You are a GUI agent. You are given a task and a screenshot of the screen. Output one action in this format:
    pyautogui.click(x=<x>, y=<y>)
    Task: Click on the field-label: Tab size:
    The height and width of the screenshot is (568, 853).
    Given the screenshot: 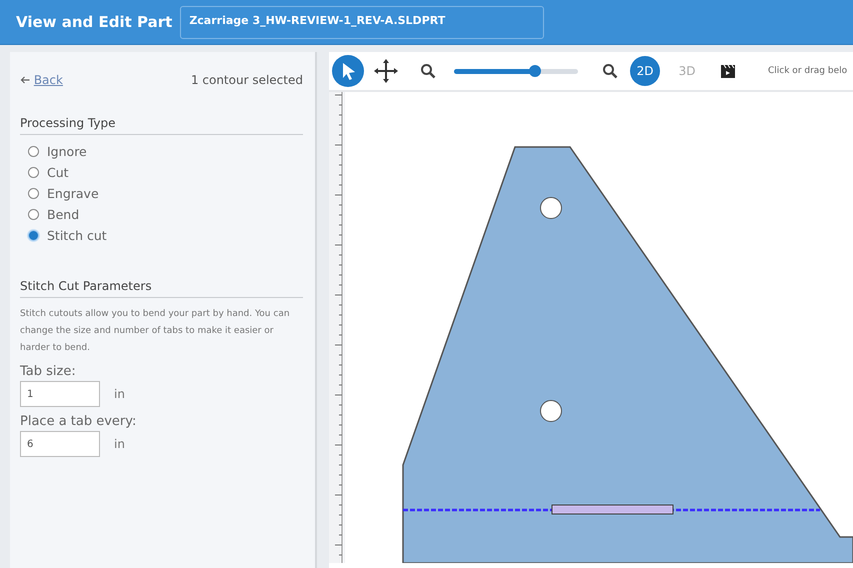 What is the action you would take?
    pyautogui.click(x=48, y=371)
    